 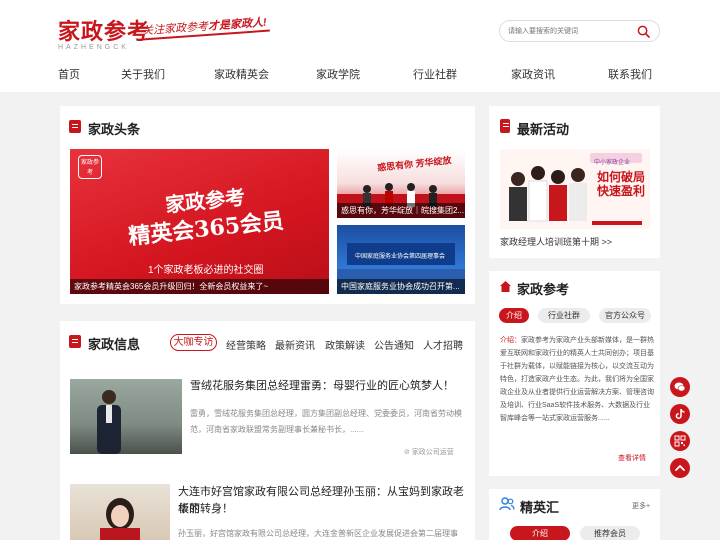 I want to click on tab-interview: 大咖专访, so click(x=193, y=342).